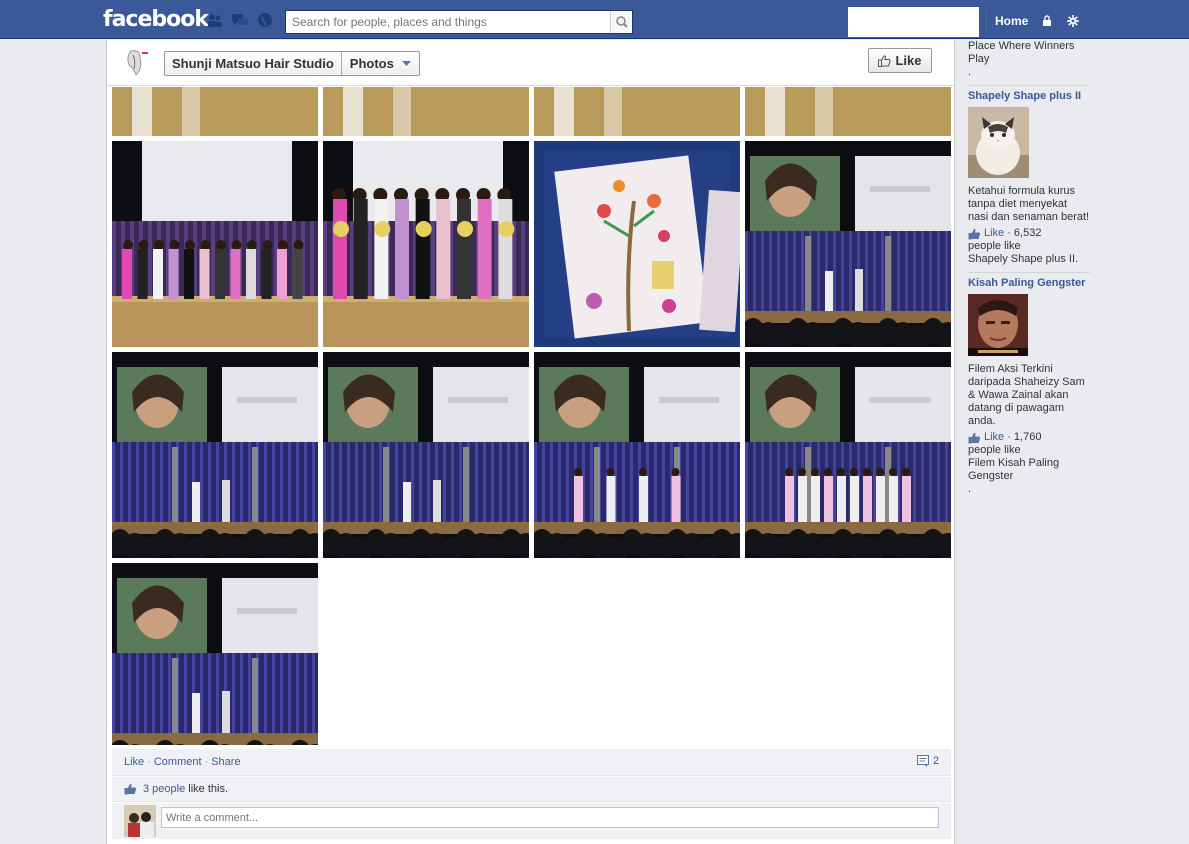  I want to click on ad-like-count: · 1,760, so click(1024, 437).